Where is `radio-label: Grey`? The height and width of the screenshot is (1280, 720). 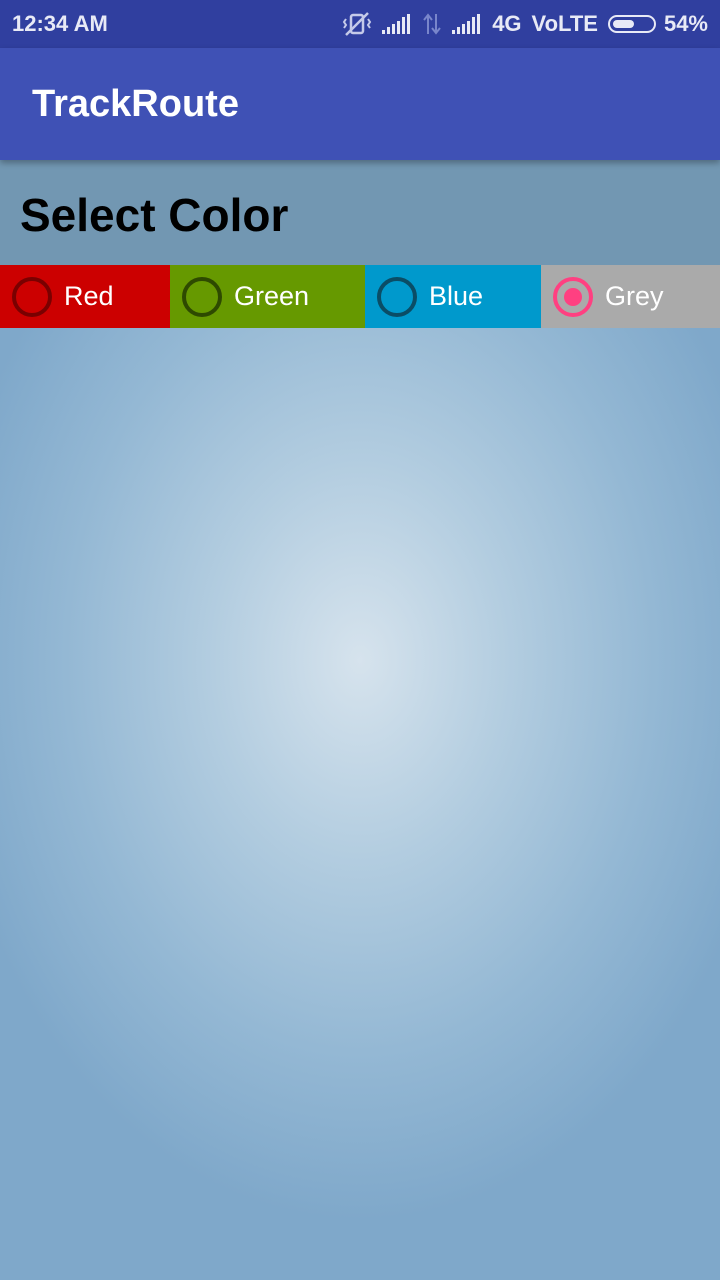 radio-label: Grey is located at coordinates (634, 296).